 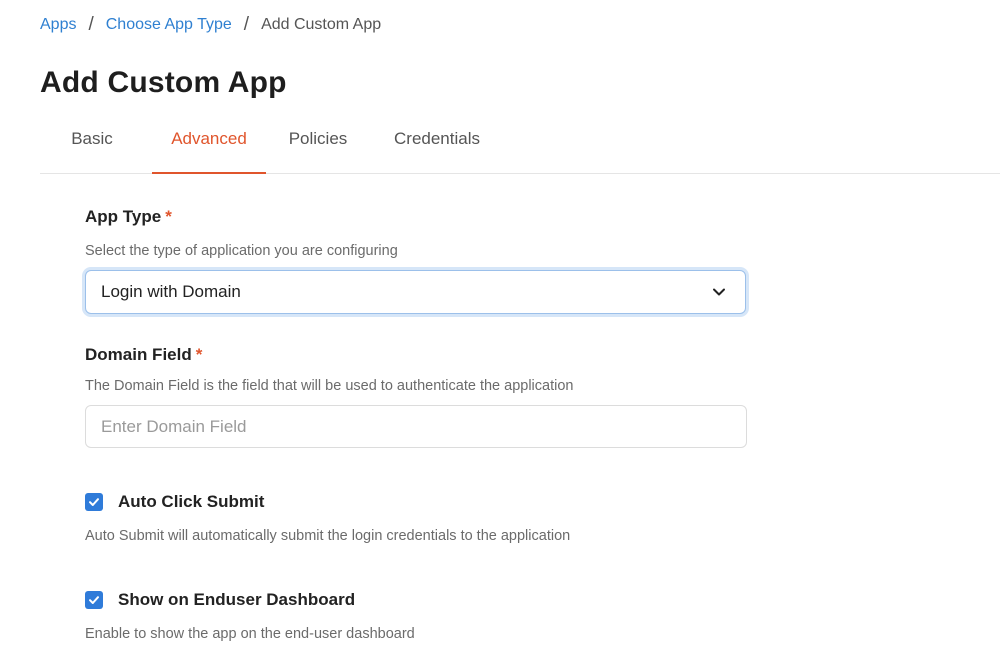 I want to click on auto-click-submit-checkbox, so click(x=94, y=502).